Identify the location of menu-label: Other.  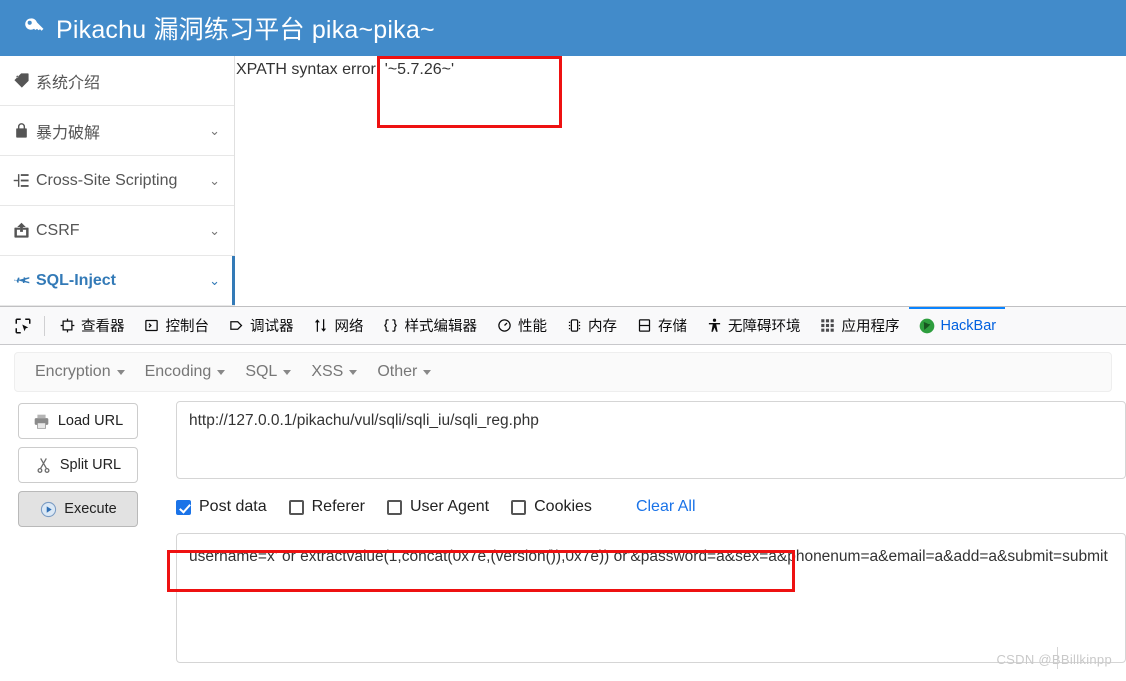
(397, 371).